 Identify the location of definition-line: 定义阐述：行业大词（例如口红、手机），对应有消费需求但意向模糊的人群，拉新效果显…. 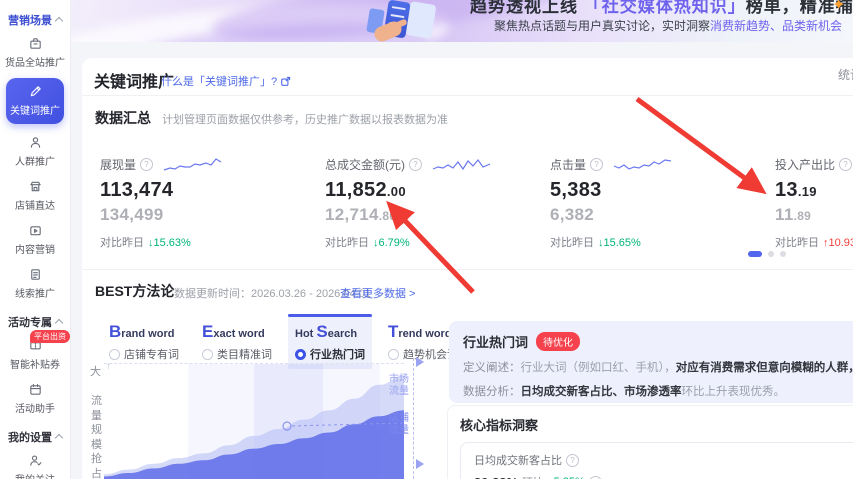
(658, 368).